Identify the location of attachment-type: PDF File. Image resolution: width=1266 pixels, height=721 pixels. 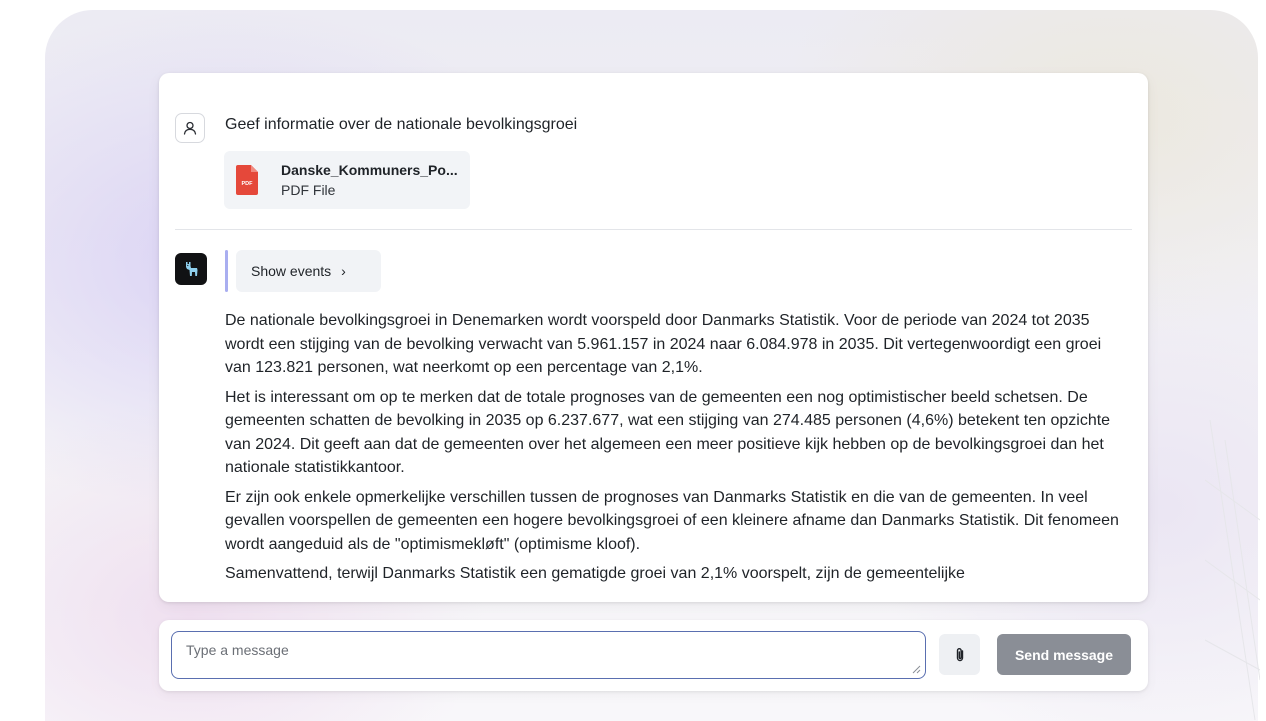
(308, 190).